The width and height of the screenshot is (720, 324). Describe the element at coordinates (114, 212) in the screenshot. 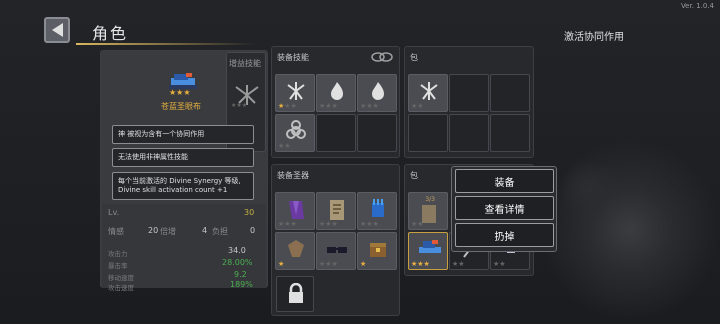

I see `level-label: Lv.` at that location.